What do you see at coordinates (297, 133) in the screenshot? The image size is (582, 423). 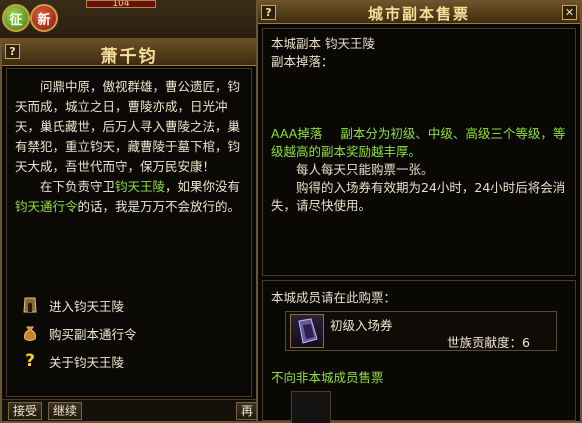 I see `aaa-prefix: AAA掉落` at bounding box center [297, 133].